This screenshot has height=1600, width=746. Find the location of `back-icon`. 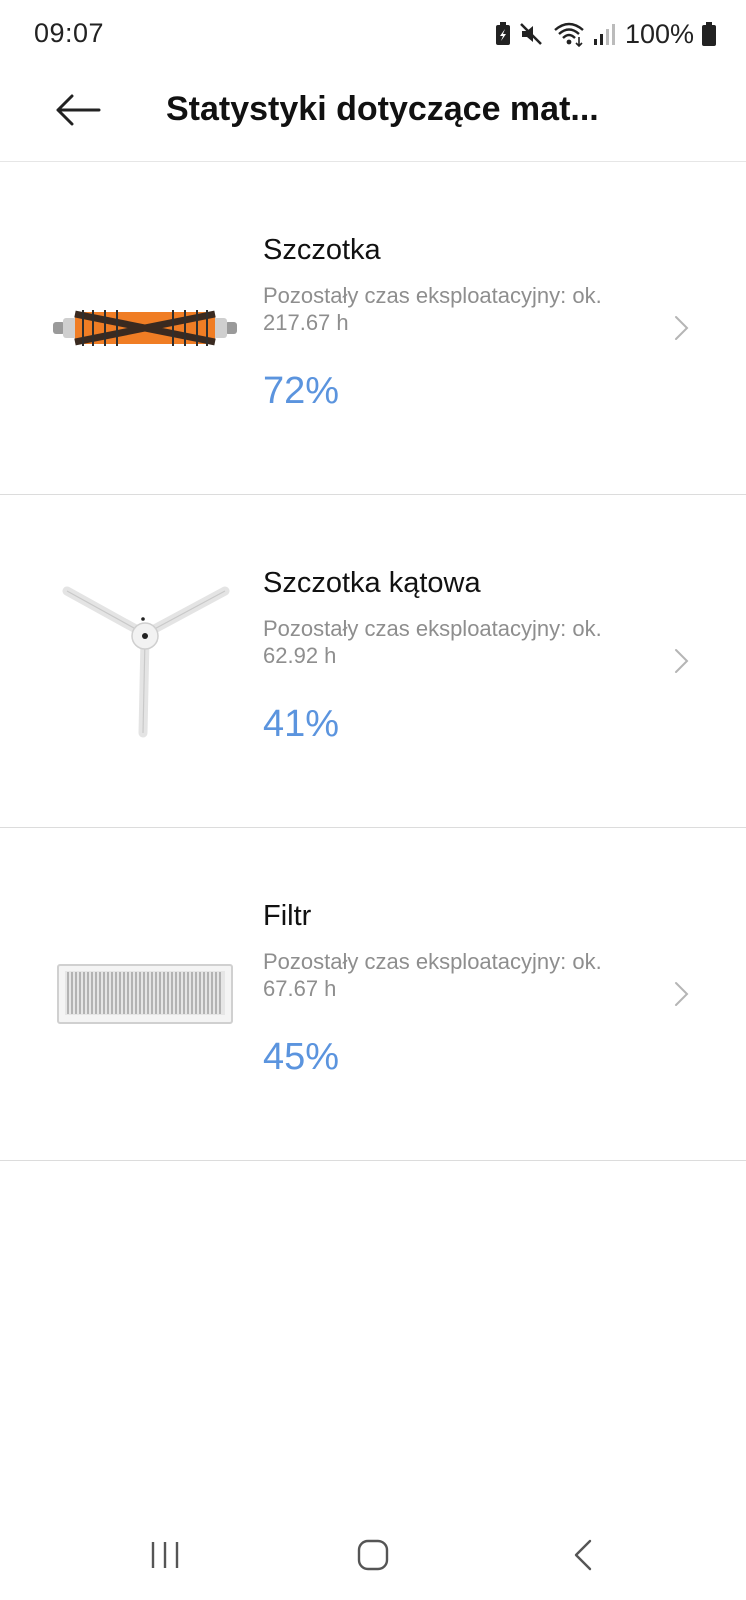

back-icon is located at coordinates (583, 1555).